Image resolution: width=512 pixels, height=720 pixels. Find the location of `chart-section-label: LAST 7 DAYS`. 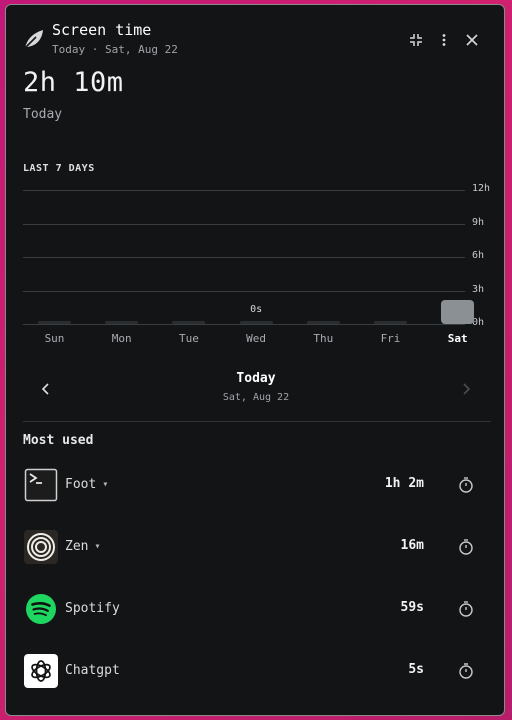

chart-section-label: LAST 7 DAYS is located at coordinates (59, 168).